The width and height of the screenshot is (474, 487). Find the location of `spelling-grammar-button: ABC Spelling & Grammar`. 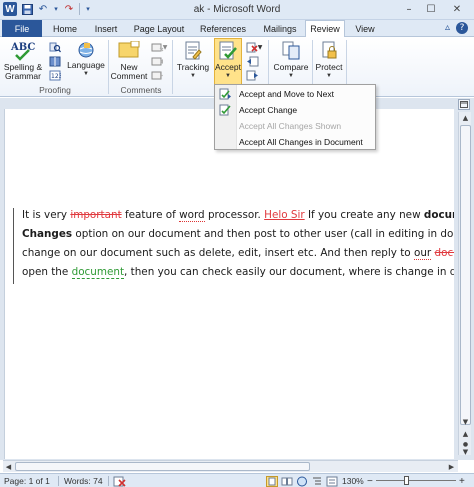

spelling-grammar-button: ABC Spelling & Grammar is located at coordinates (23, 60).